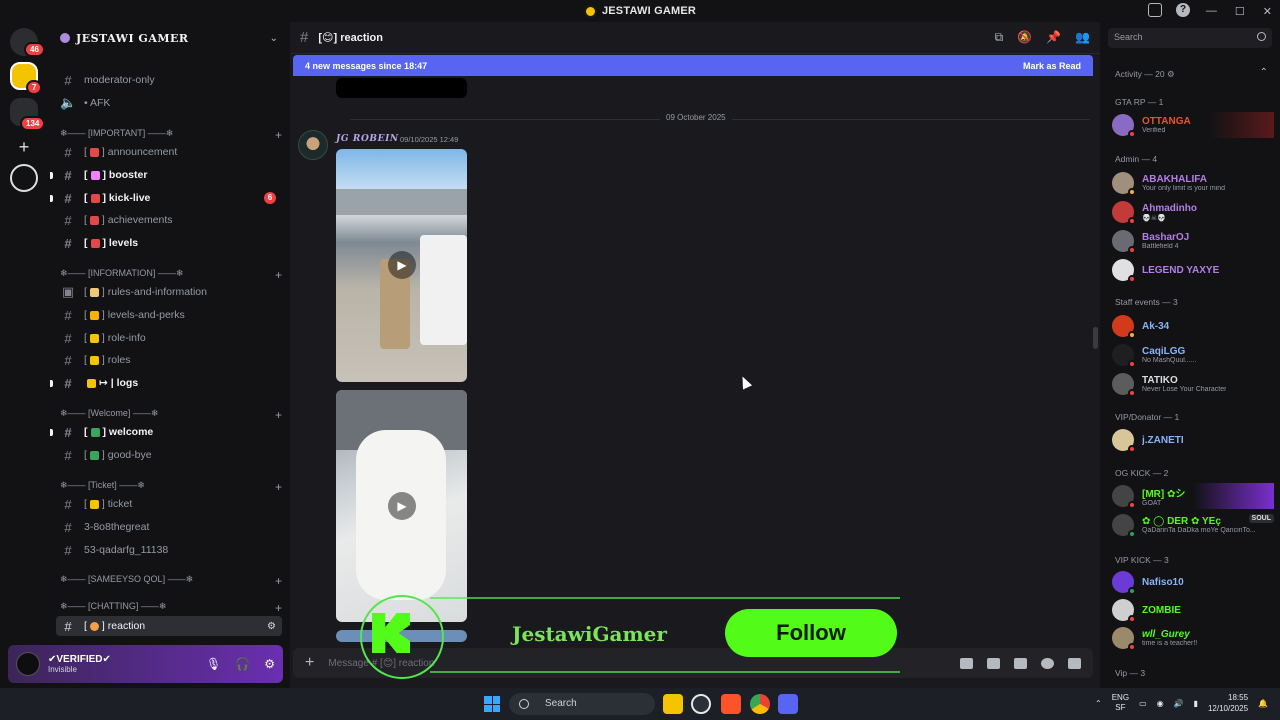 This screenshot has height=720, width=1280. What do you see at coordinates (68, 626) in the screenshot?
I see `hash-icon: #` at bounding box center [68, 626].